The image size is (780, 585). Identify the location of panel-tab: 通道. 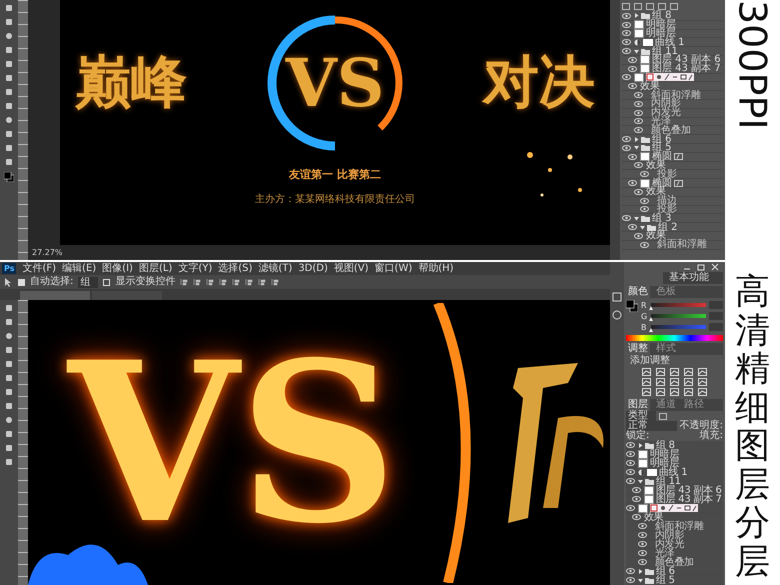
(666, 405).